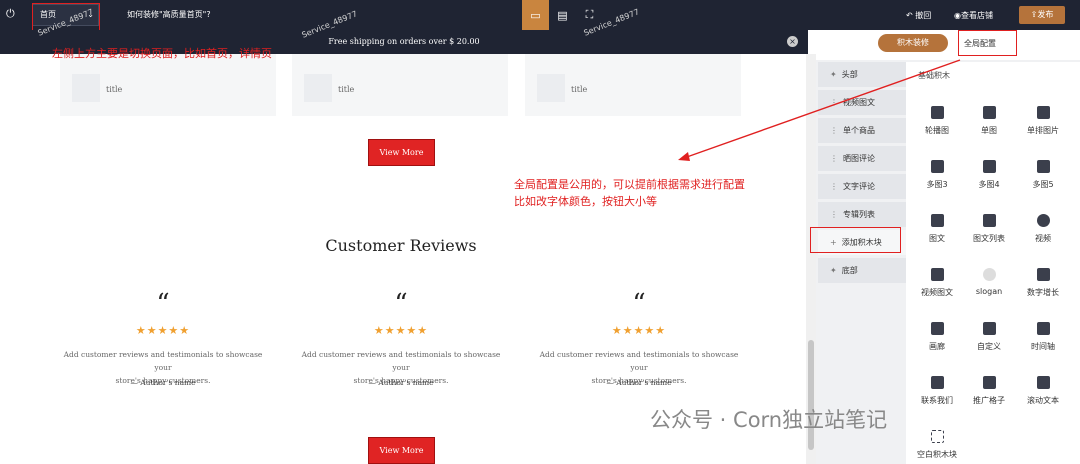 This screenshot has height=464, width=1080. I want to click on arrow-line, so click(822, 109).